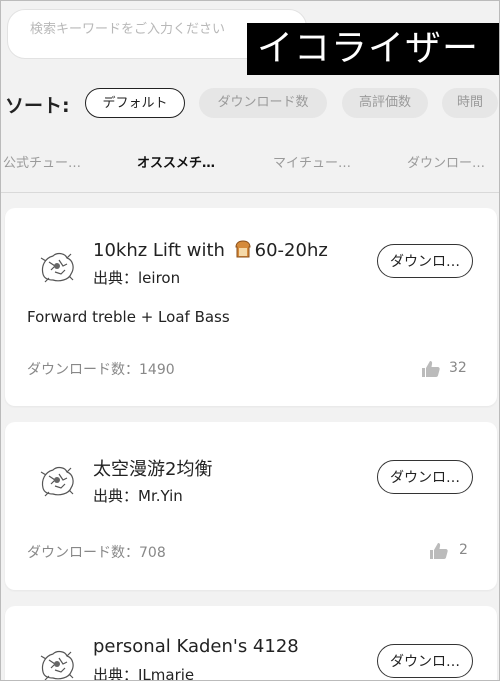 The height and width of the screenshot is (681, 500). What do you see at coordinates (385, 103) in the screenshot?
I see `sort-chip-ratings: 高評価数` at bounding box center [385, 103].